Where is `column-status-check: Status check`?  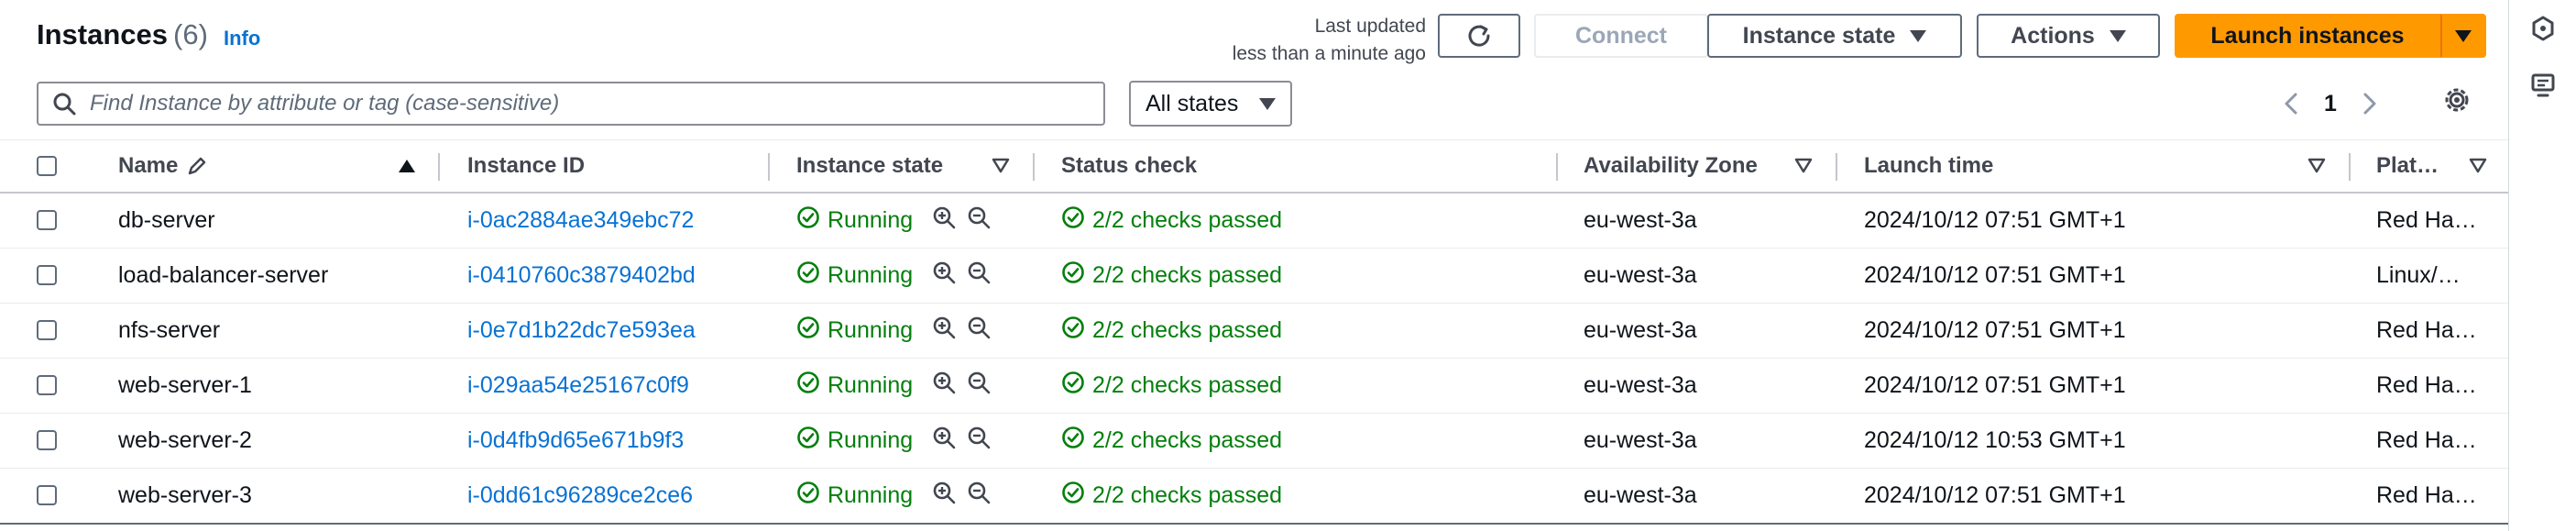 column-status-check: Status check is located at coordinates (1129, 166).